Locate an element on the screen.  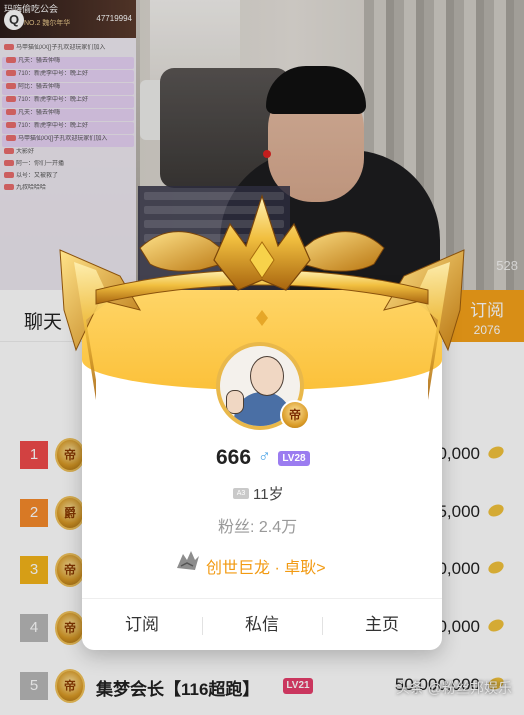
profile-fans: 粉丝: 2.4万 is located at coordinates (258, 527).